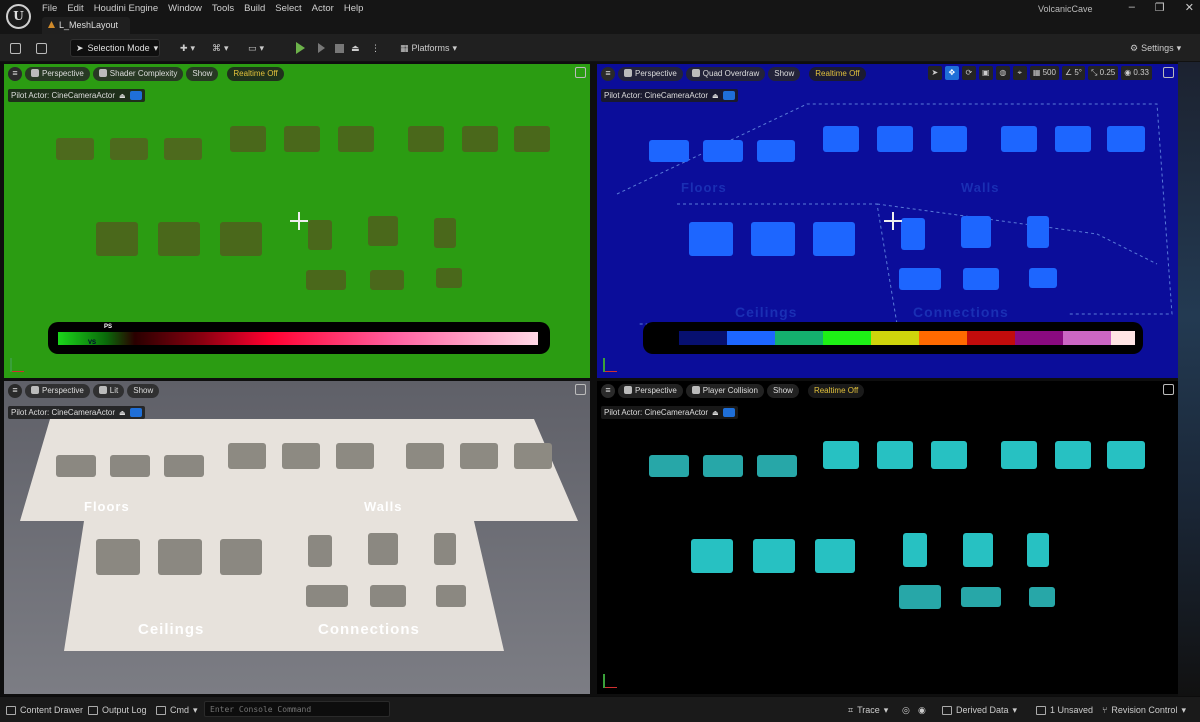  What do you see at coordinates (220, 48) in the screenshot?
I see `blueprint-button: ⌘ ▾` at bounding box center [220, 48].